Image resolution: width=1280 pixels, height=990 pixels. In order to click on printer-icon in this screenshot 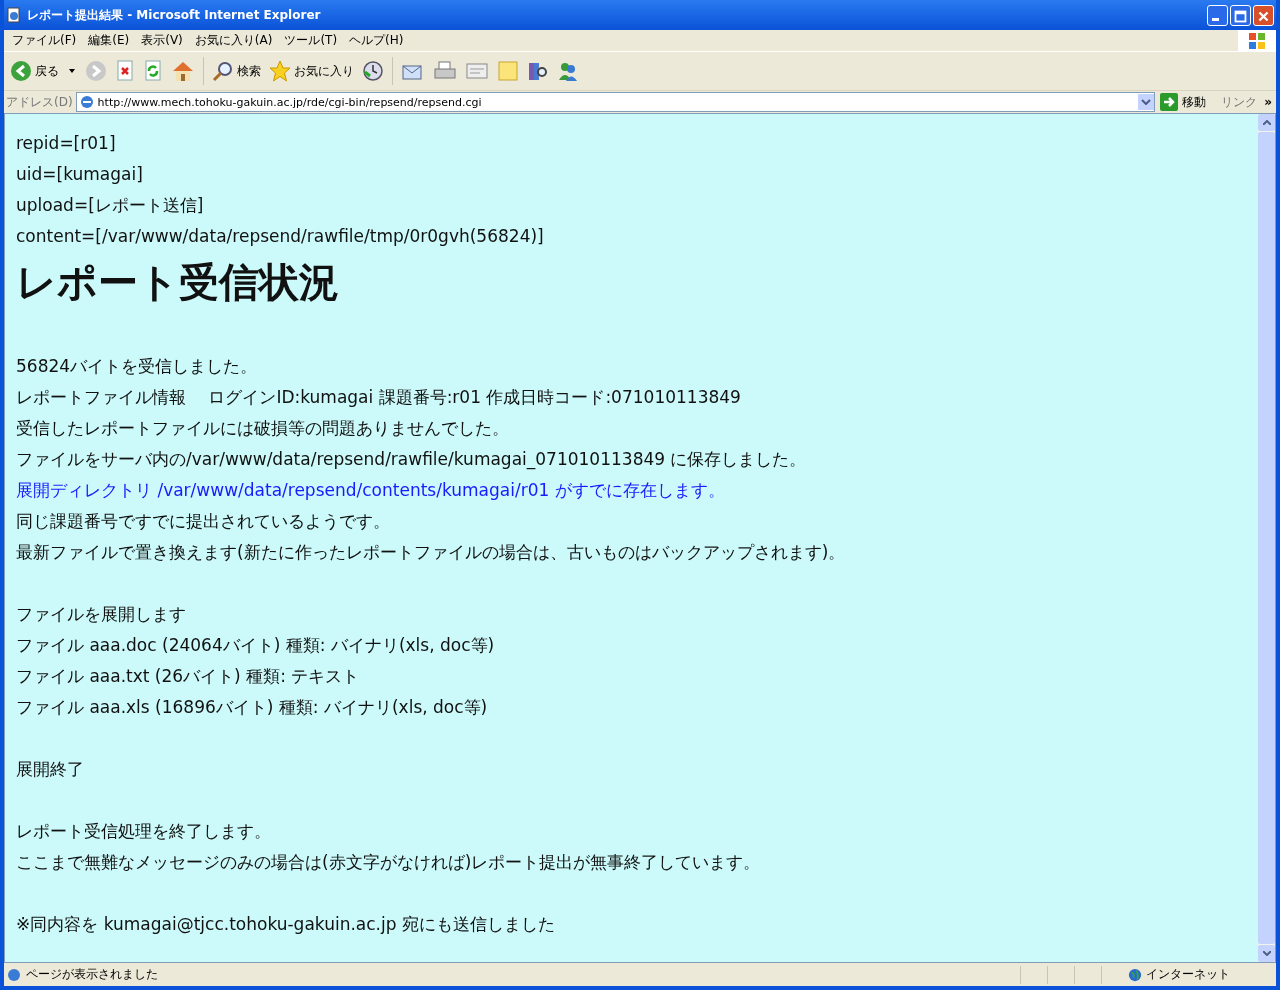, I will do `click(445, 71)`.